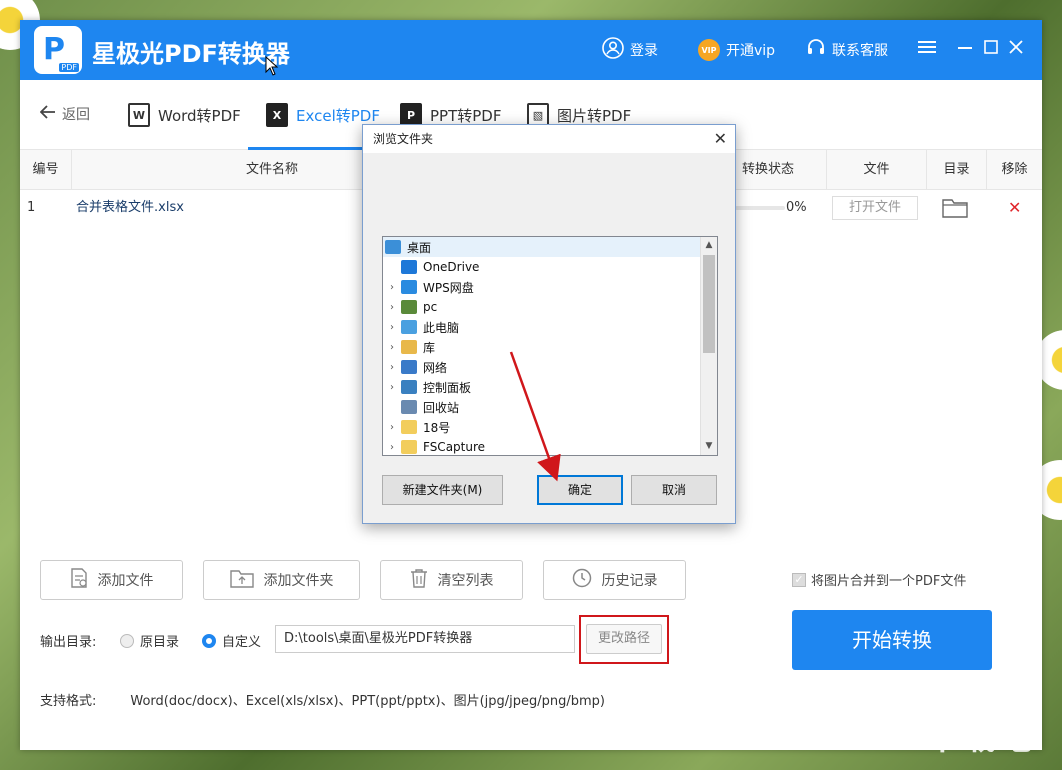 The height and width of the screenshot is (770, 1062). What do you see at coordinates (847, 50) in the screenshot?
I see `service-button: 联系客服` at bounding box center [847, 50].